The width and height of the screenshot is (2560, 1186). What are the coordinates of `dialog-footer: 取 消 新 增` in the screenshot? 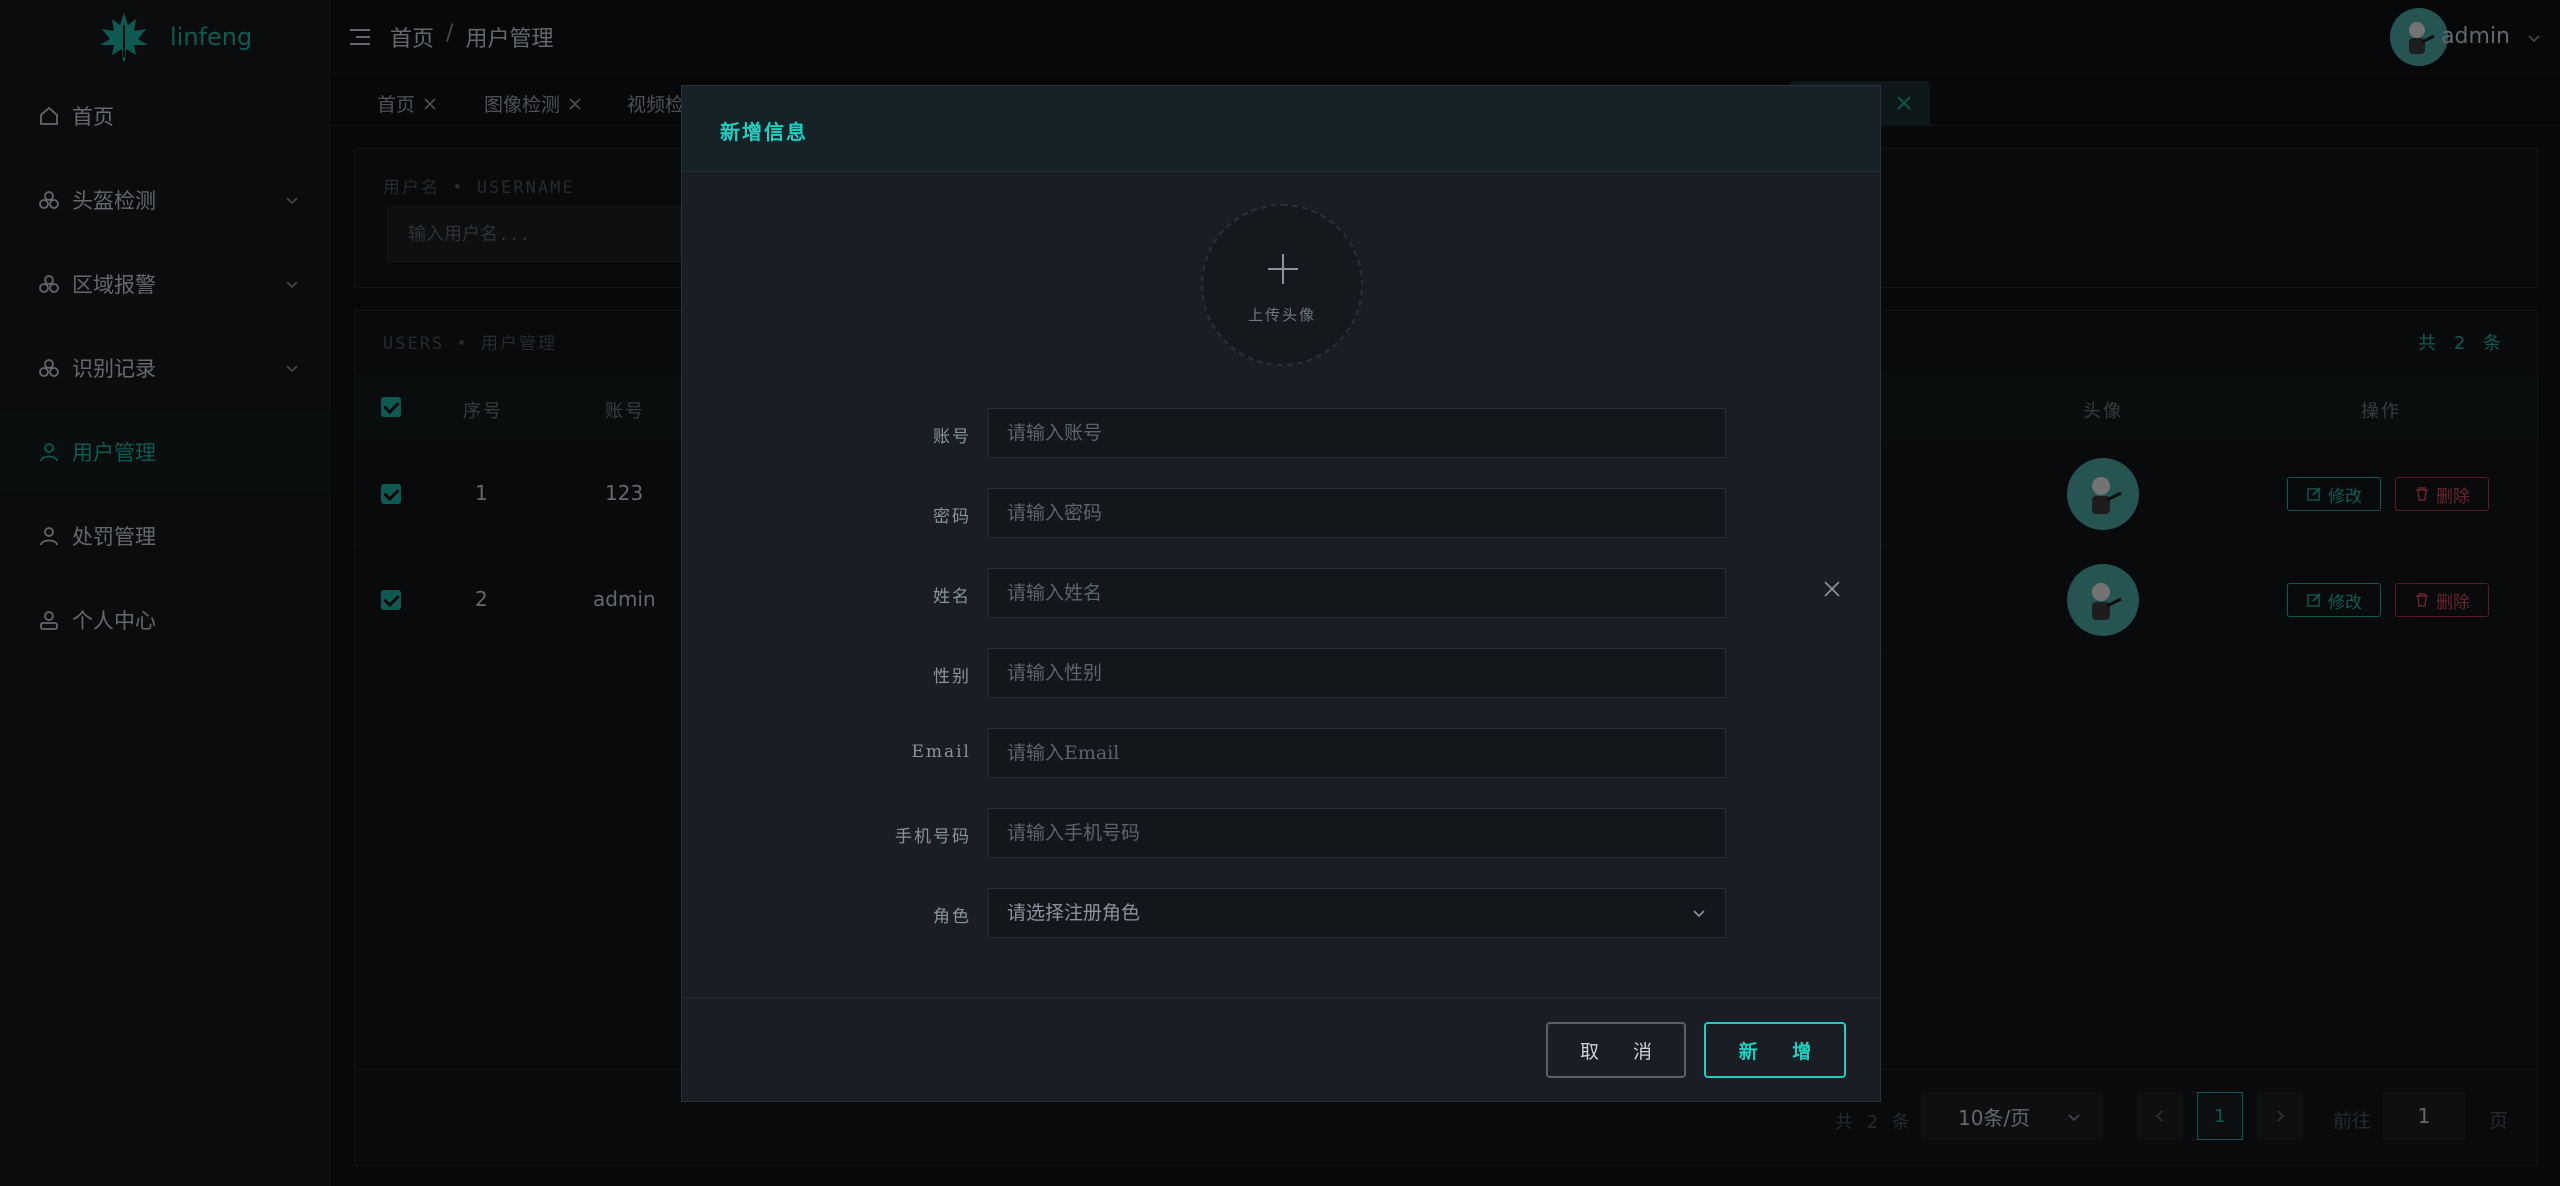 It's located at (1281, 1049).